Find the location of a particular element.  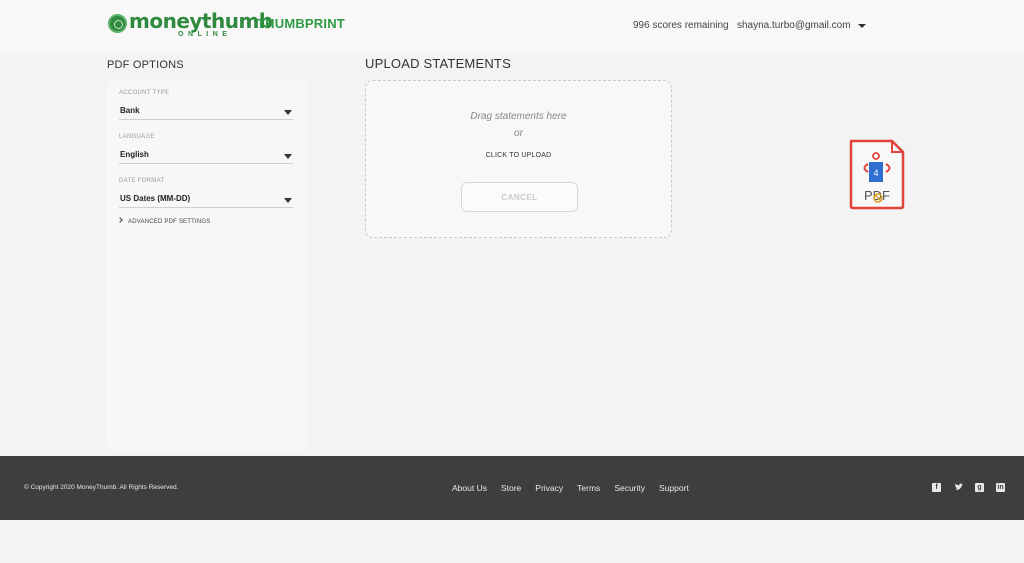

cancel-button: CANCEL is located at coordinates (519, 197).